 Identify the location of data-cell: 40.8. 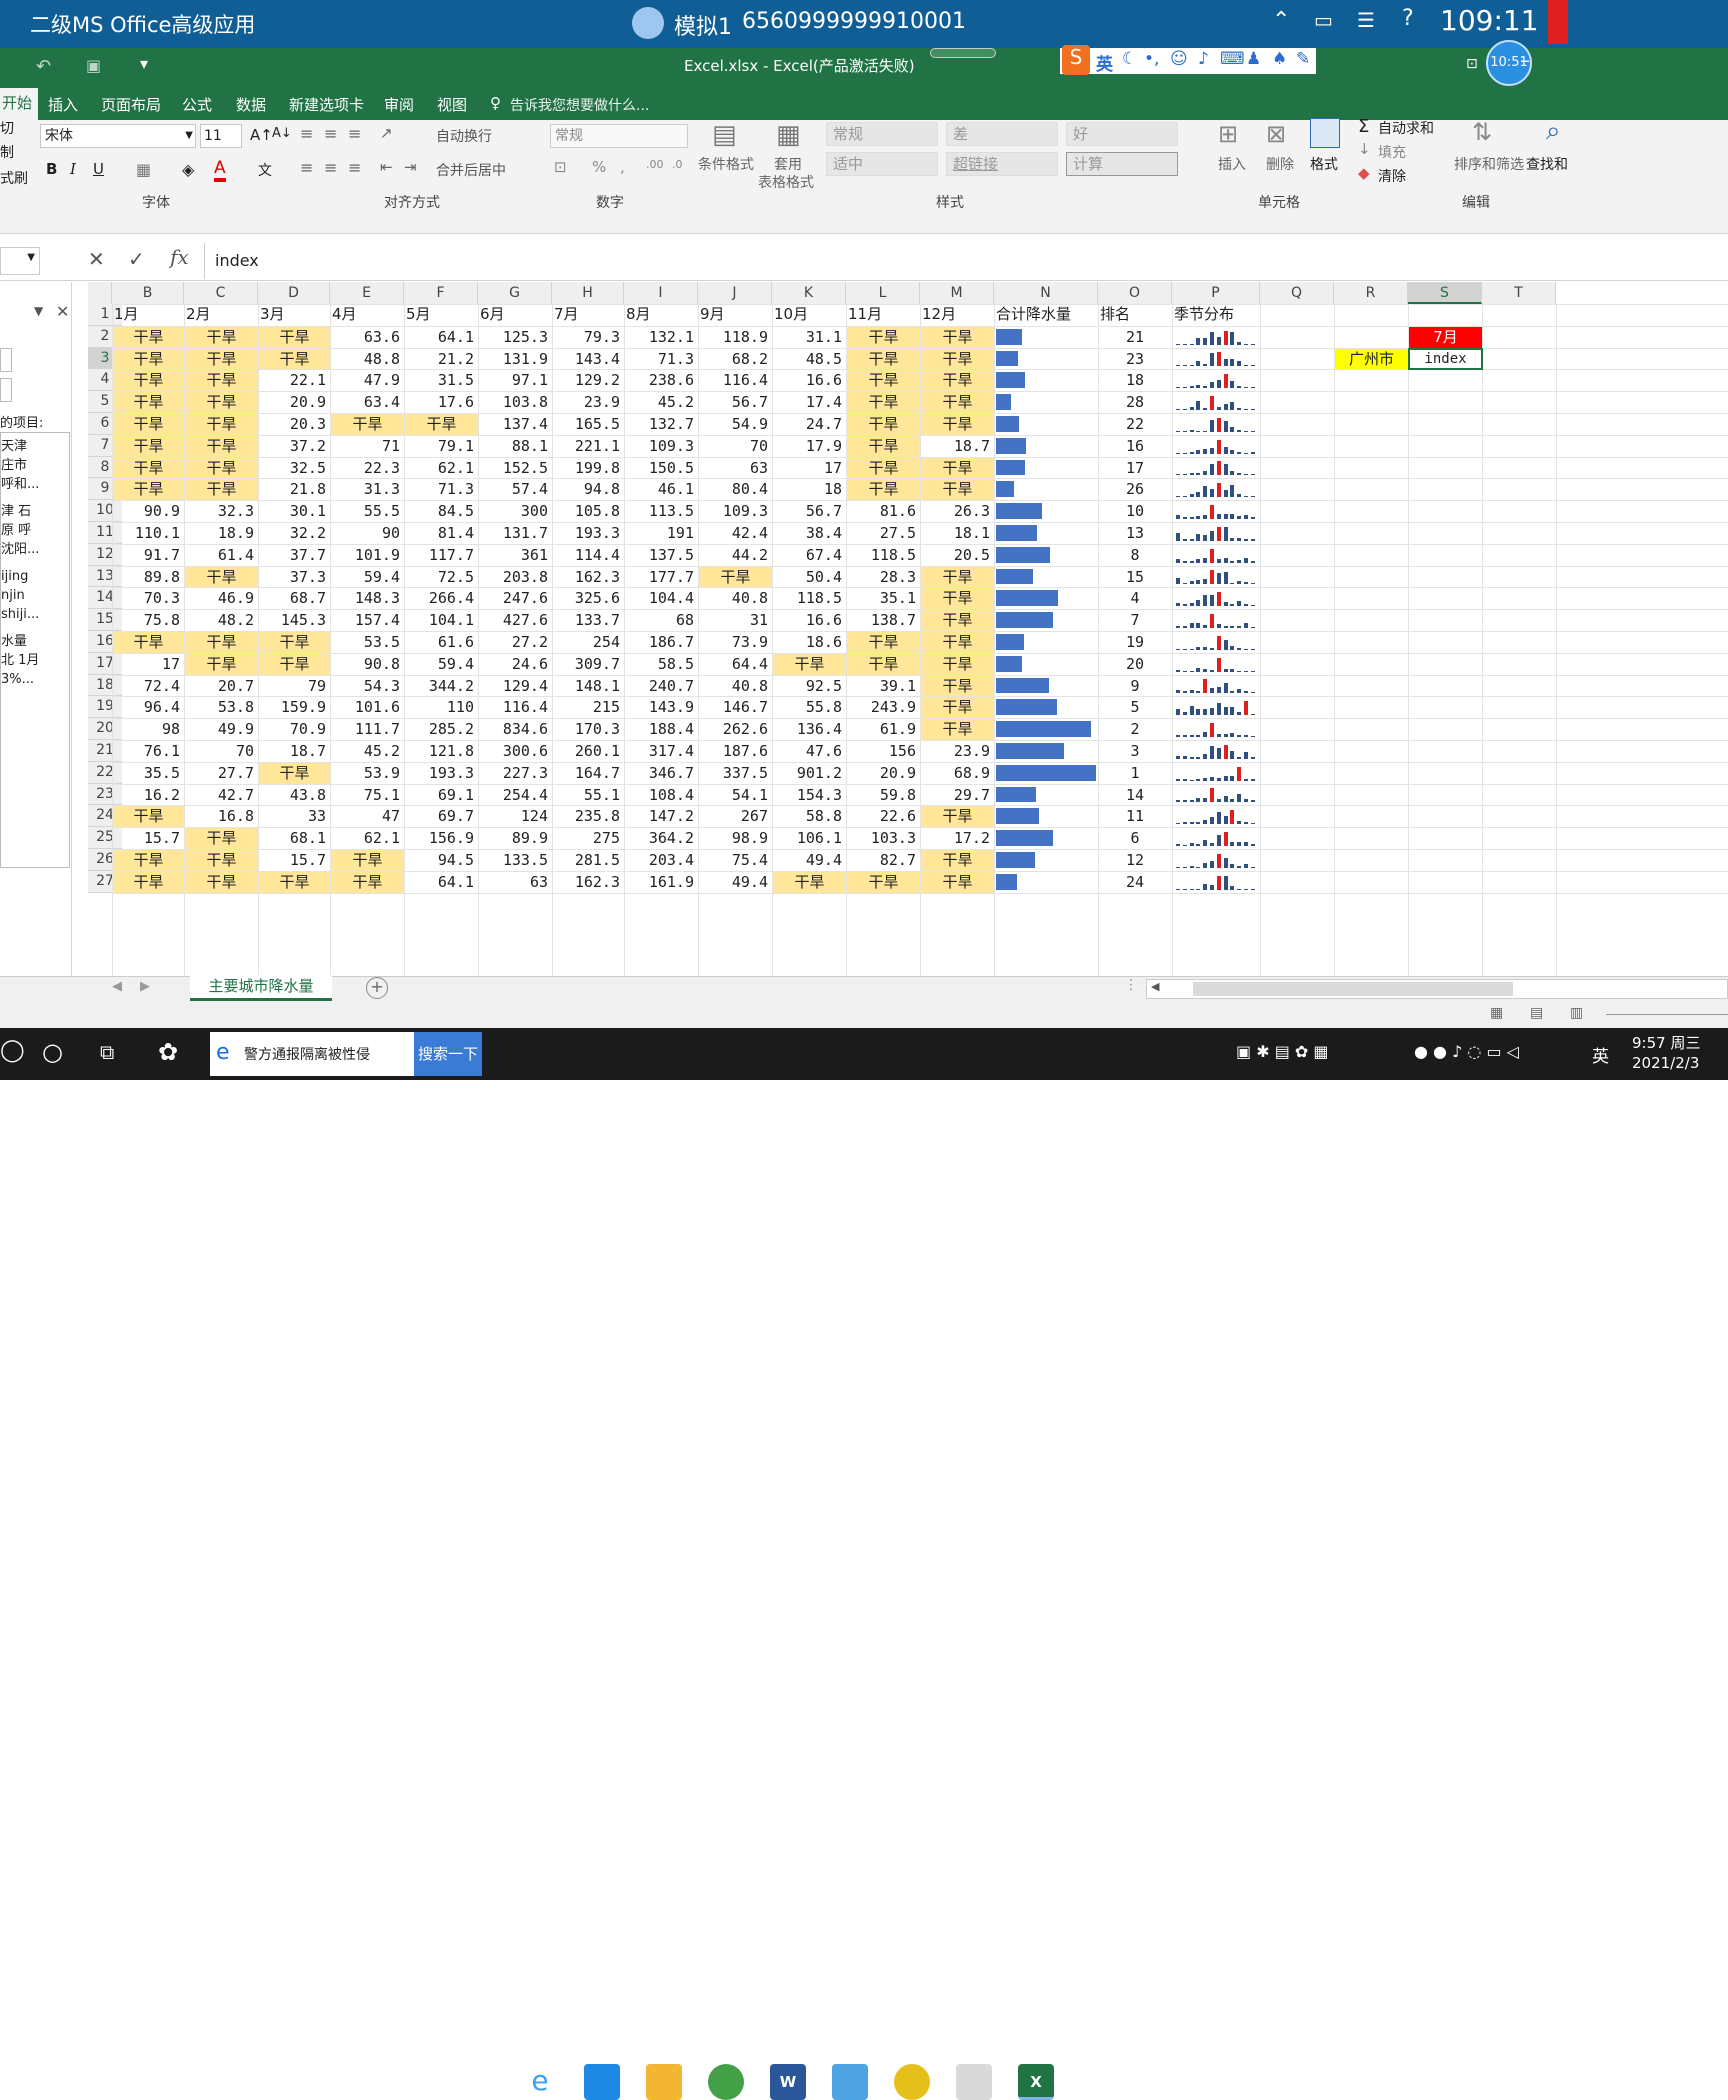
(735, 686).